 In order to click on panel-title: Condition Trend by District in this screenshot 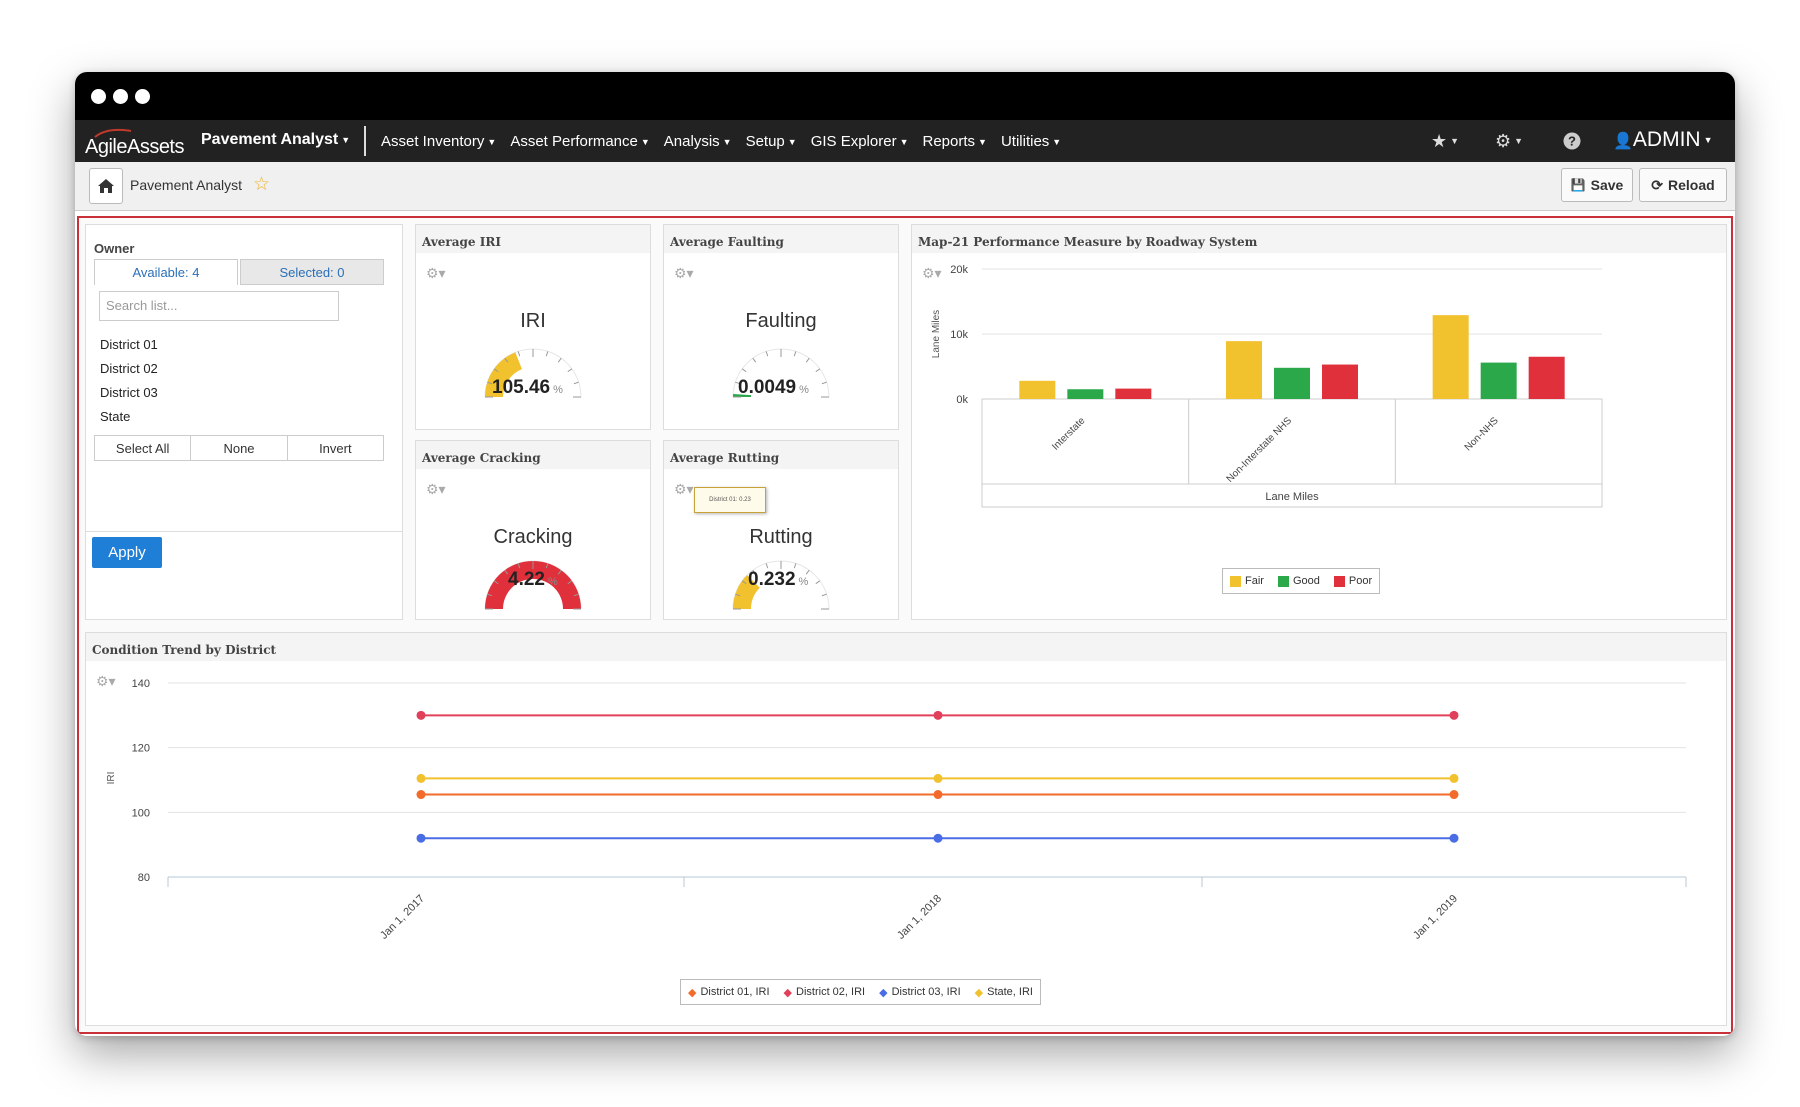, I will do `click(906, 647)`.